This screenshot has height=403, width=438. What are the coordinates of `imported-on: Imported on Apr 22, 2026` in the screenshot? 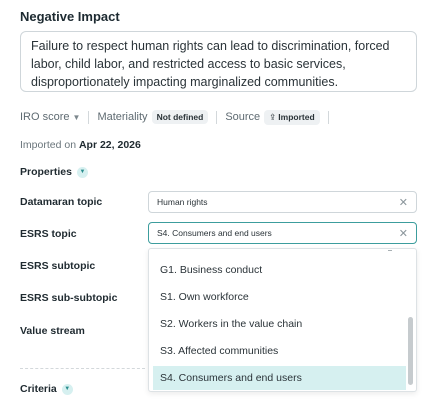 It's located at (80, 145).